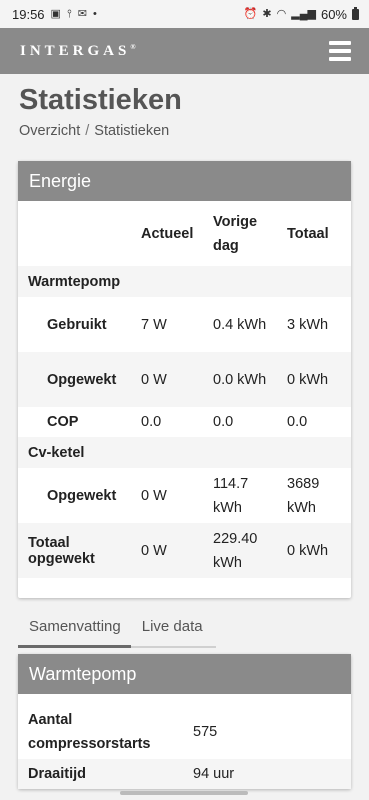 This screenshot has width=369, height=800. What do you see at coordinates (154, 324) in the screenshot?
I see `cell-gebruikt-actueel: 7 W` at bounding box center [154, 324].